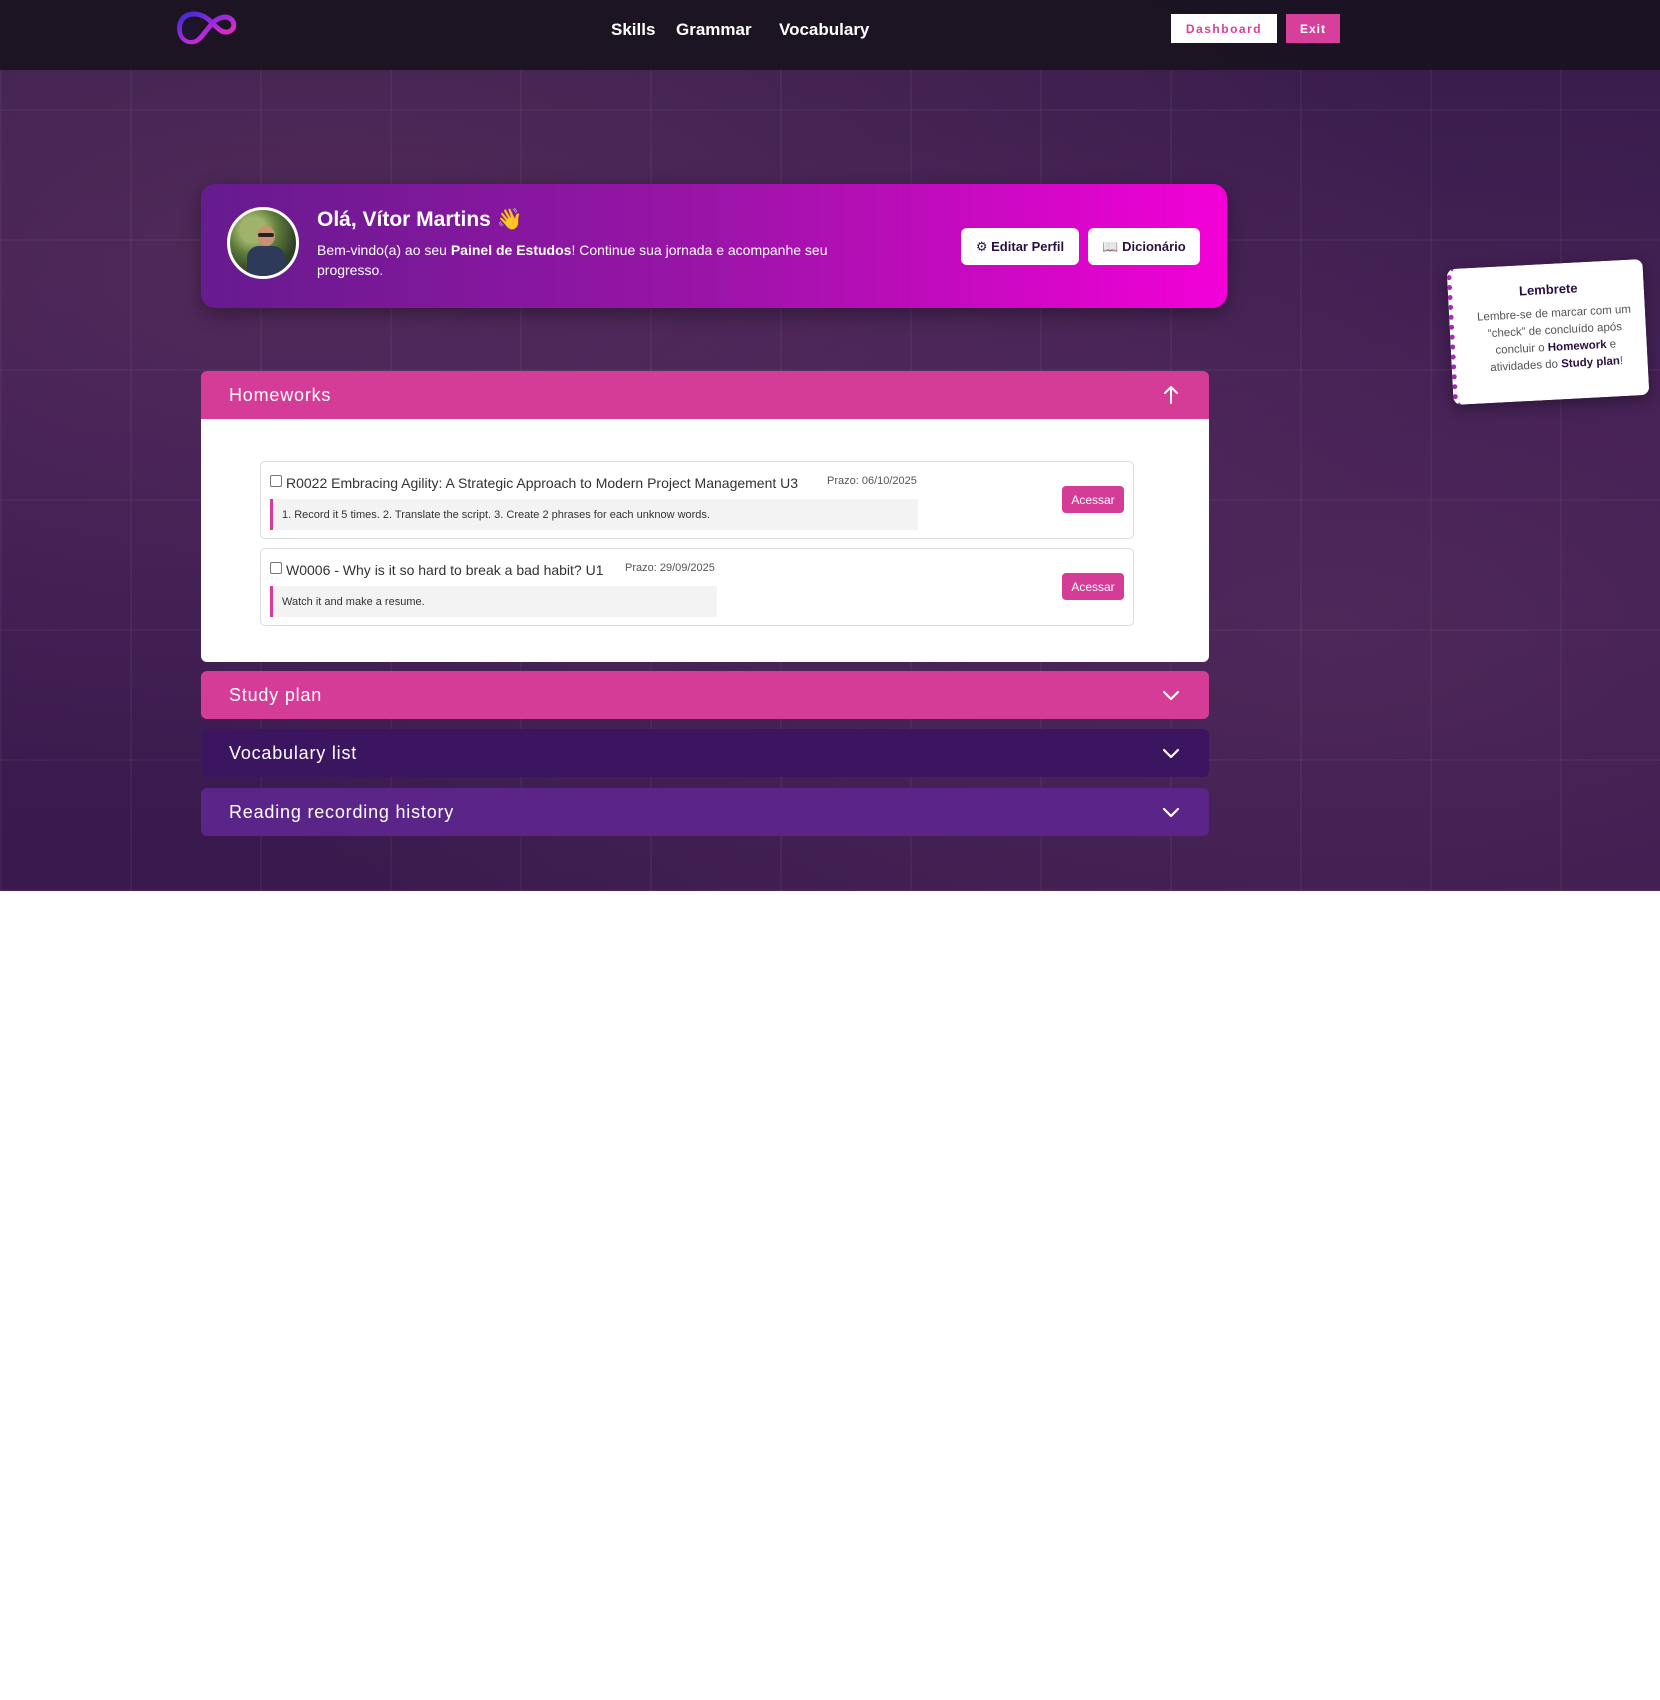  I want to click on arrow-up-icon, so click(1171, 395).